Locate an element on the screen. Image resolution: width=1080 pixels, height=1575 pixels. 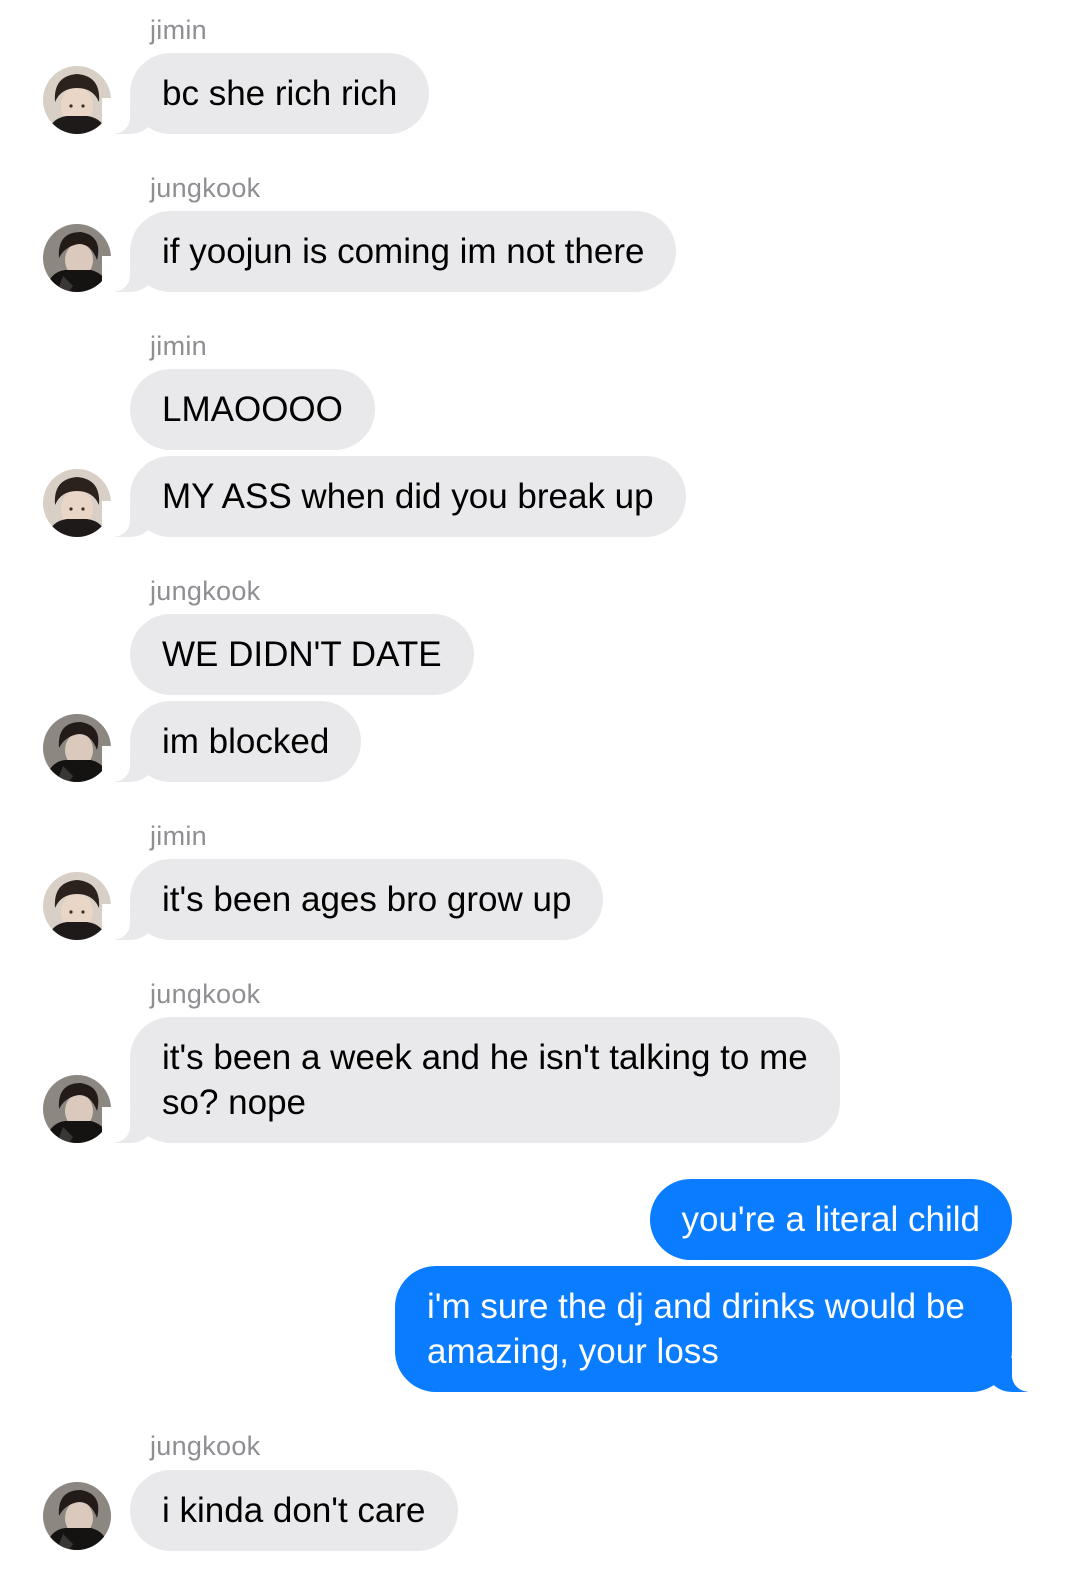
message-bubble: MY ASS when did you break up is located at coordinates (394, 496).